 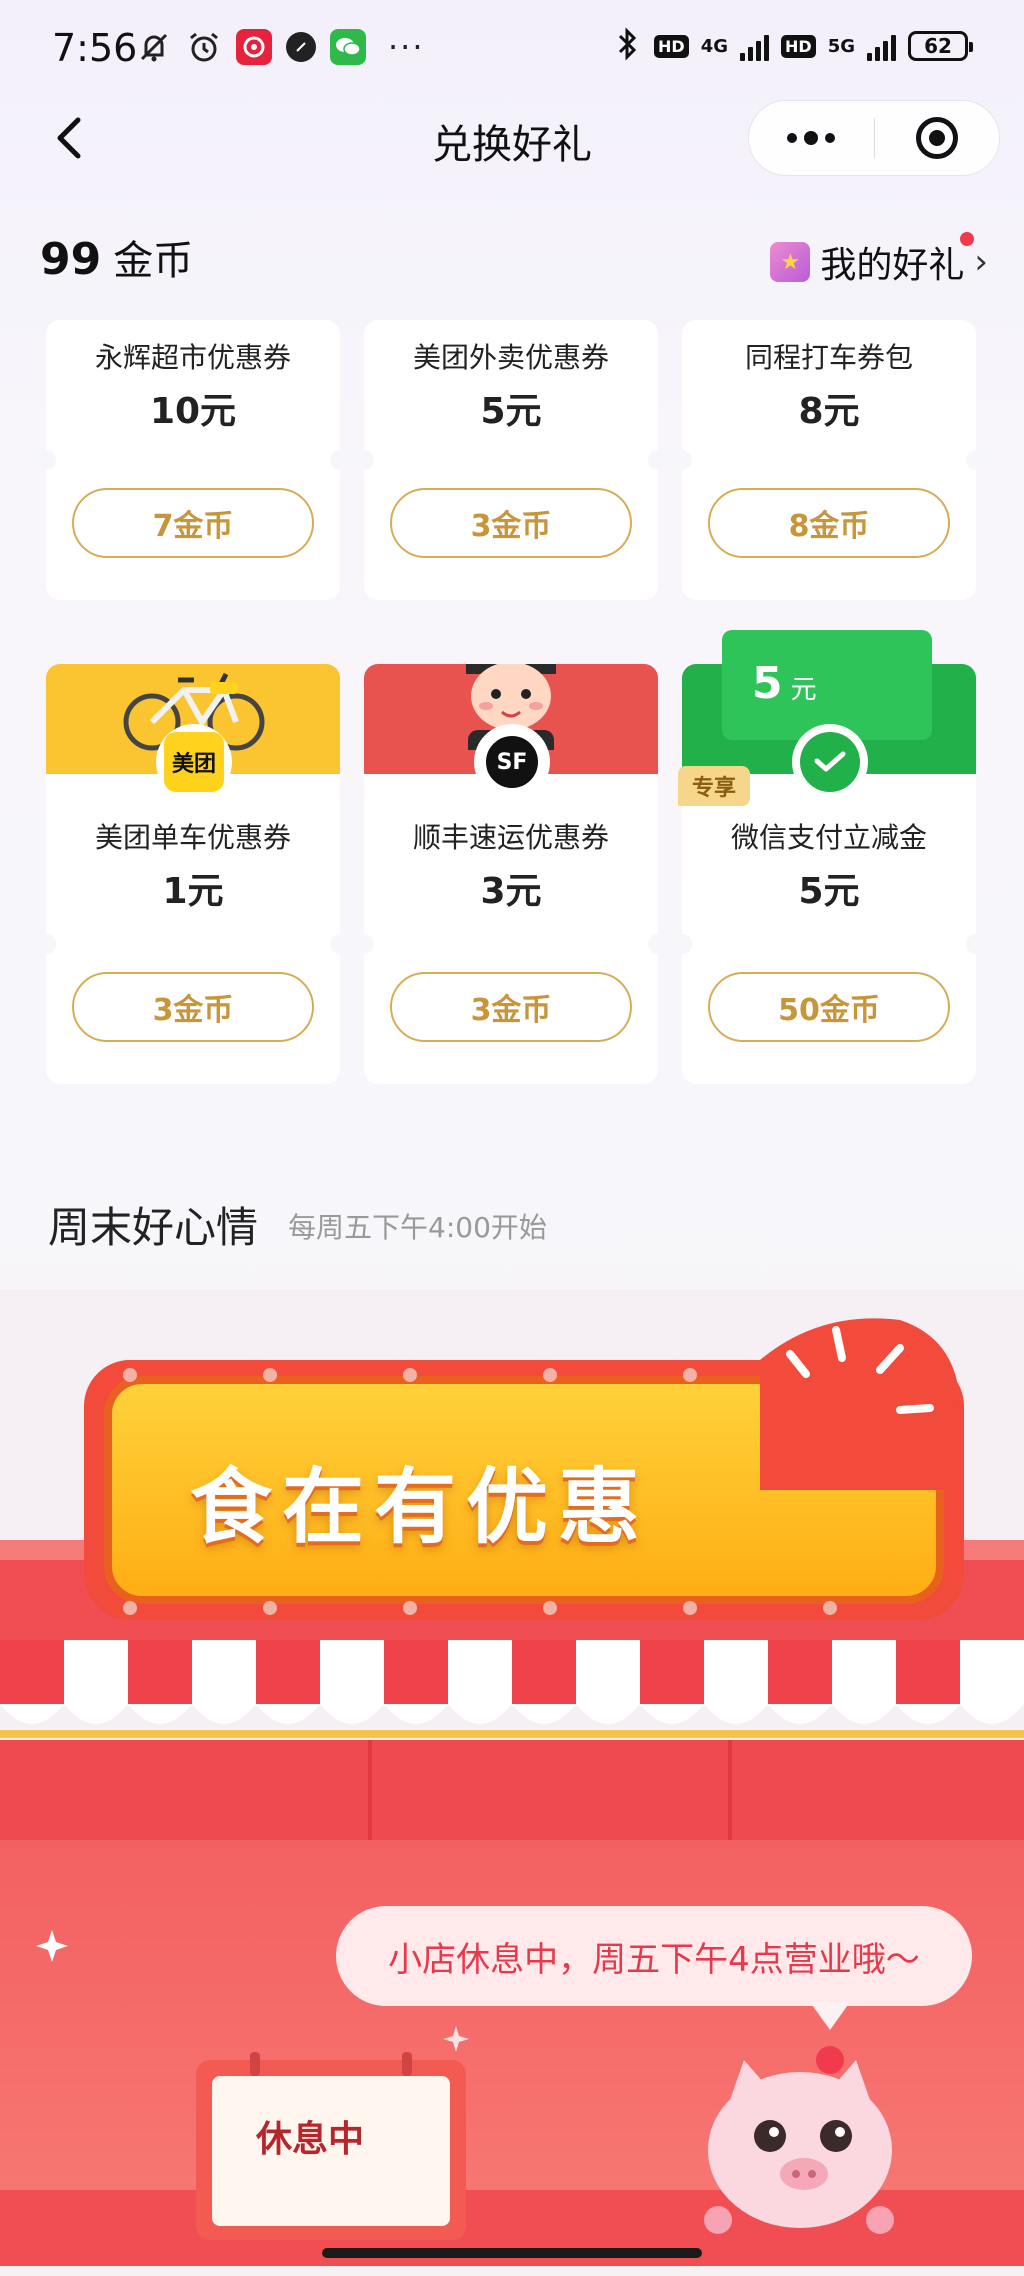 I want to click on gift-card-name: 顺丰速运优惠券, so click(x=510, y=837).